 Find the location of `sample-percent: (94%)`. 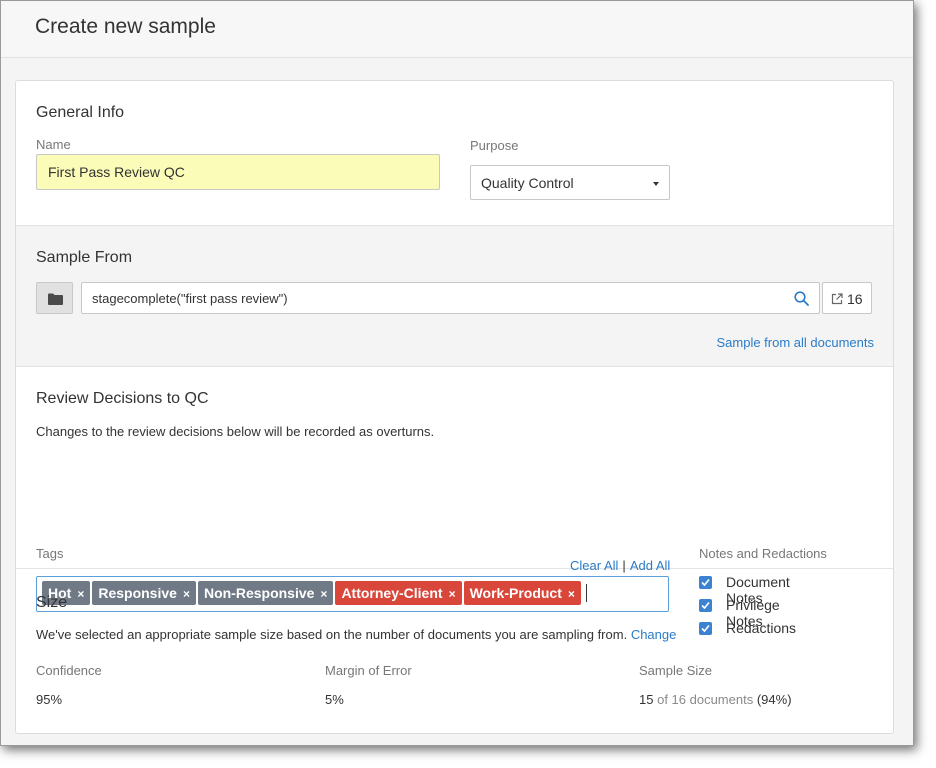

sample-percent: (94%) is located at coordinates (774, 699).